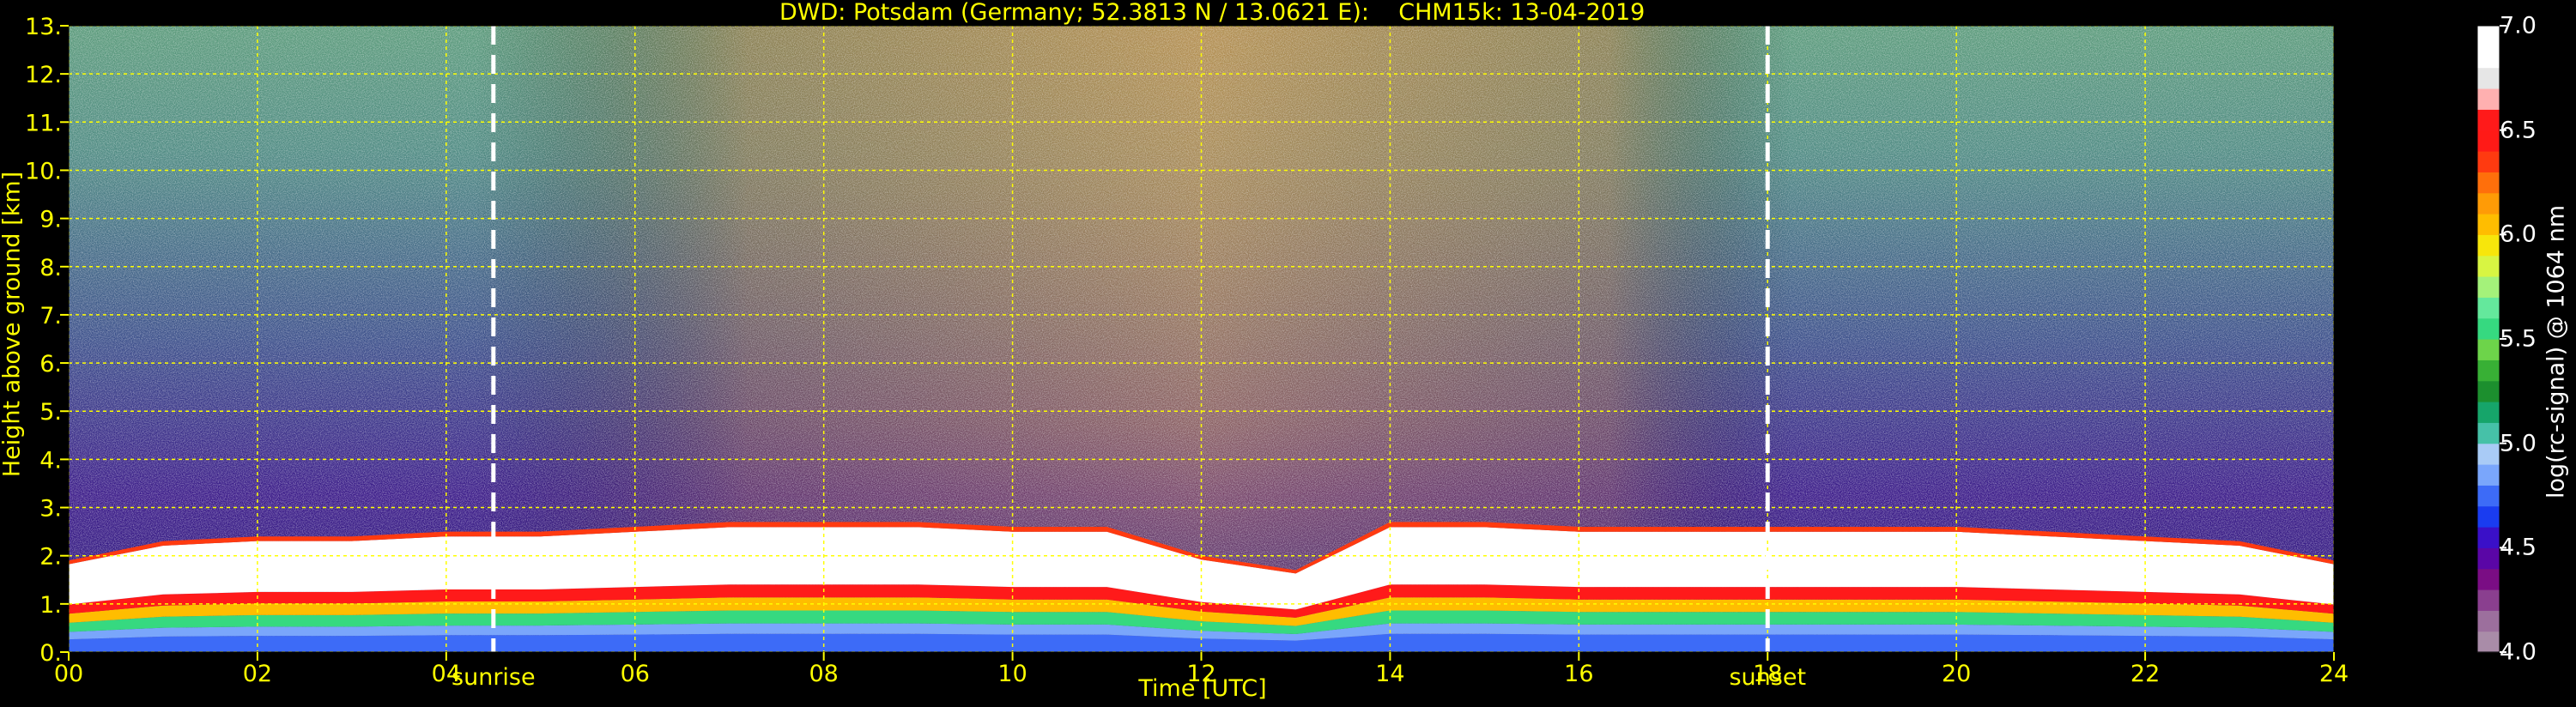  I want to click on colorbar-tick-label: 5.0, so click(2518, 443).